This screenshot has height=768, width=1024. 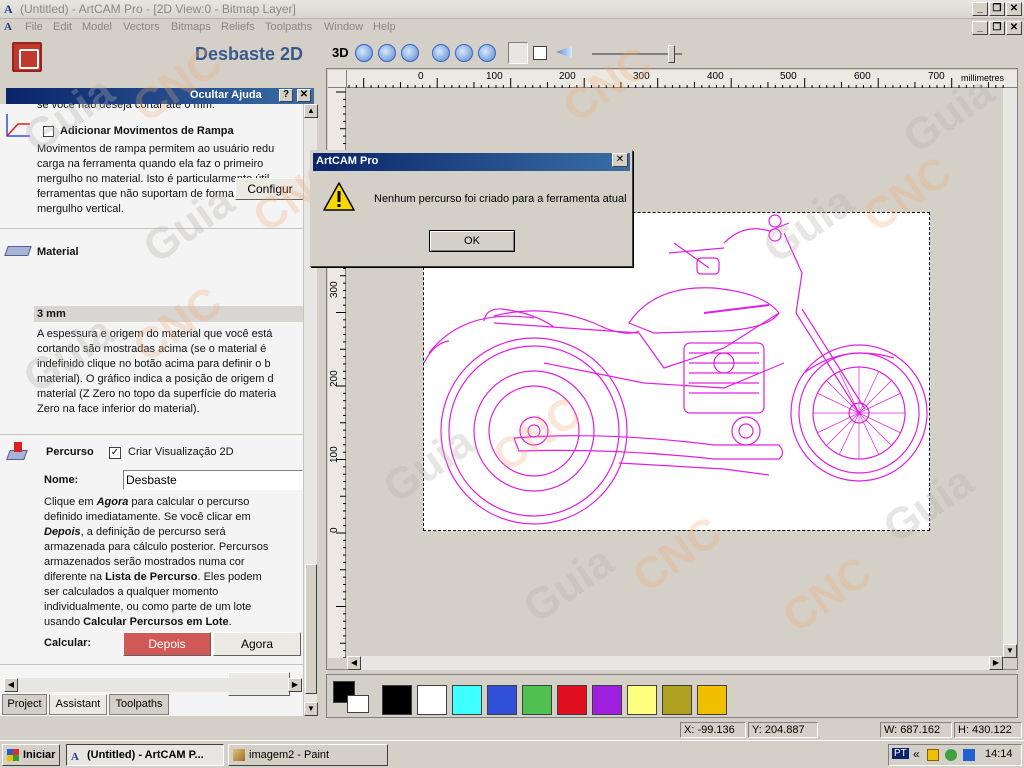 What do you see at coordinates (933, 755) in the screenshot?
I see `security-tray-icon` at bounding box center [933, 755].